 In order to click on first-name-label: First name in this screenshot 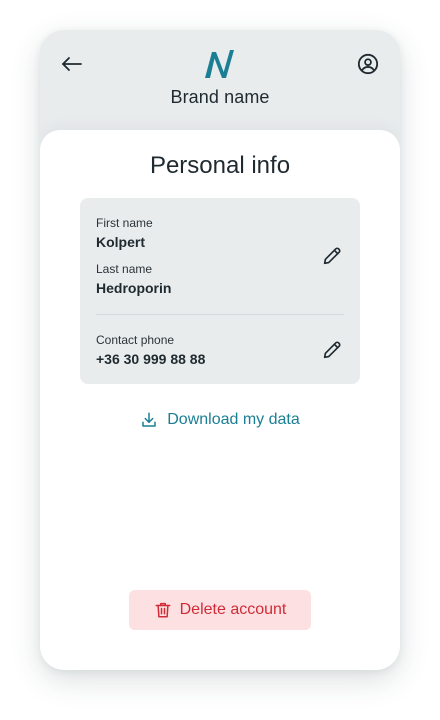, I will do `click(124, 223)`.